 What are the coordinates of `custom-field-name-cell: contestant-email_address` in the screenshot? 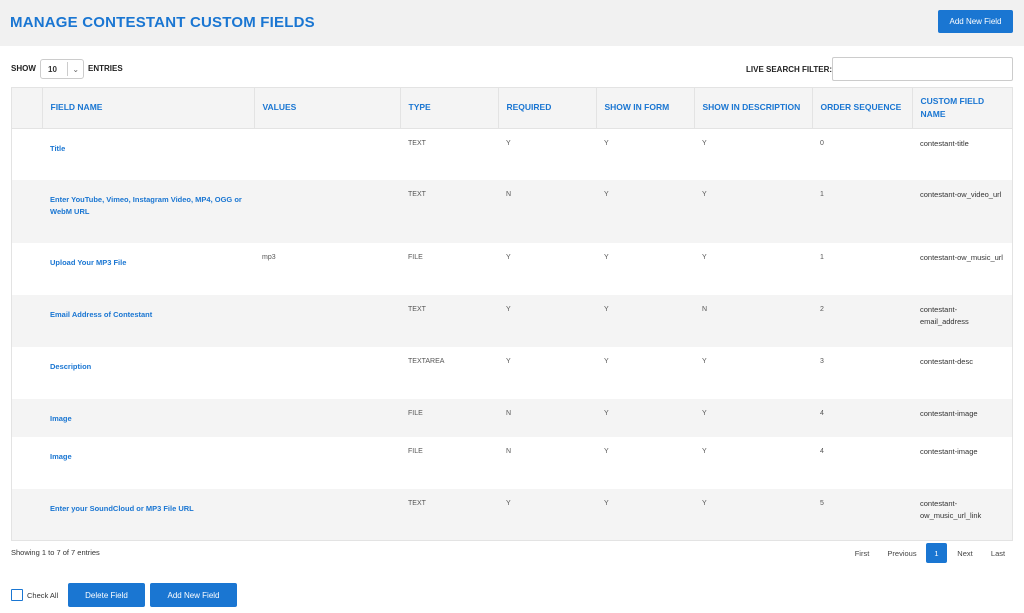 It's located at (962, 321).